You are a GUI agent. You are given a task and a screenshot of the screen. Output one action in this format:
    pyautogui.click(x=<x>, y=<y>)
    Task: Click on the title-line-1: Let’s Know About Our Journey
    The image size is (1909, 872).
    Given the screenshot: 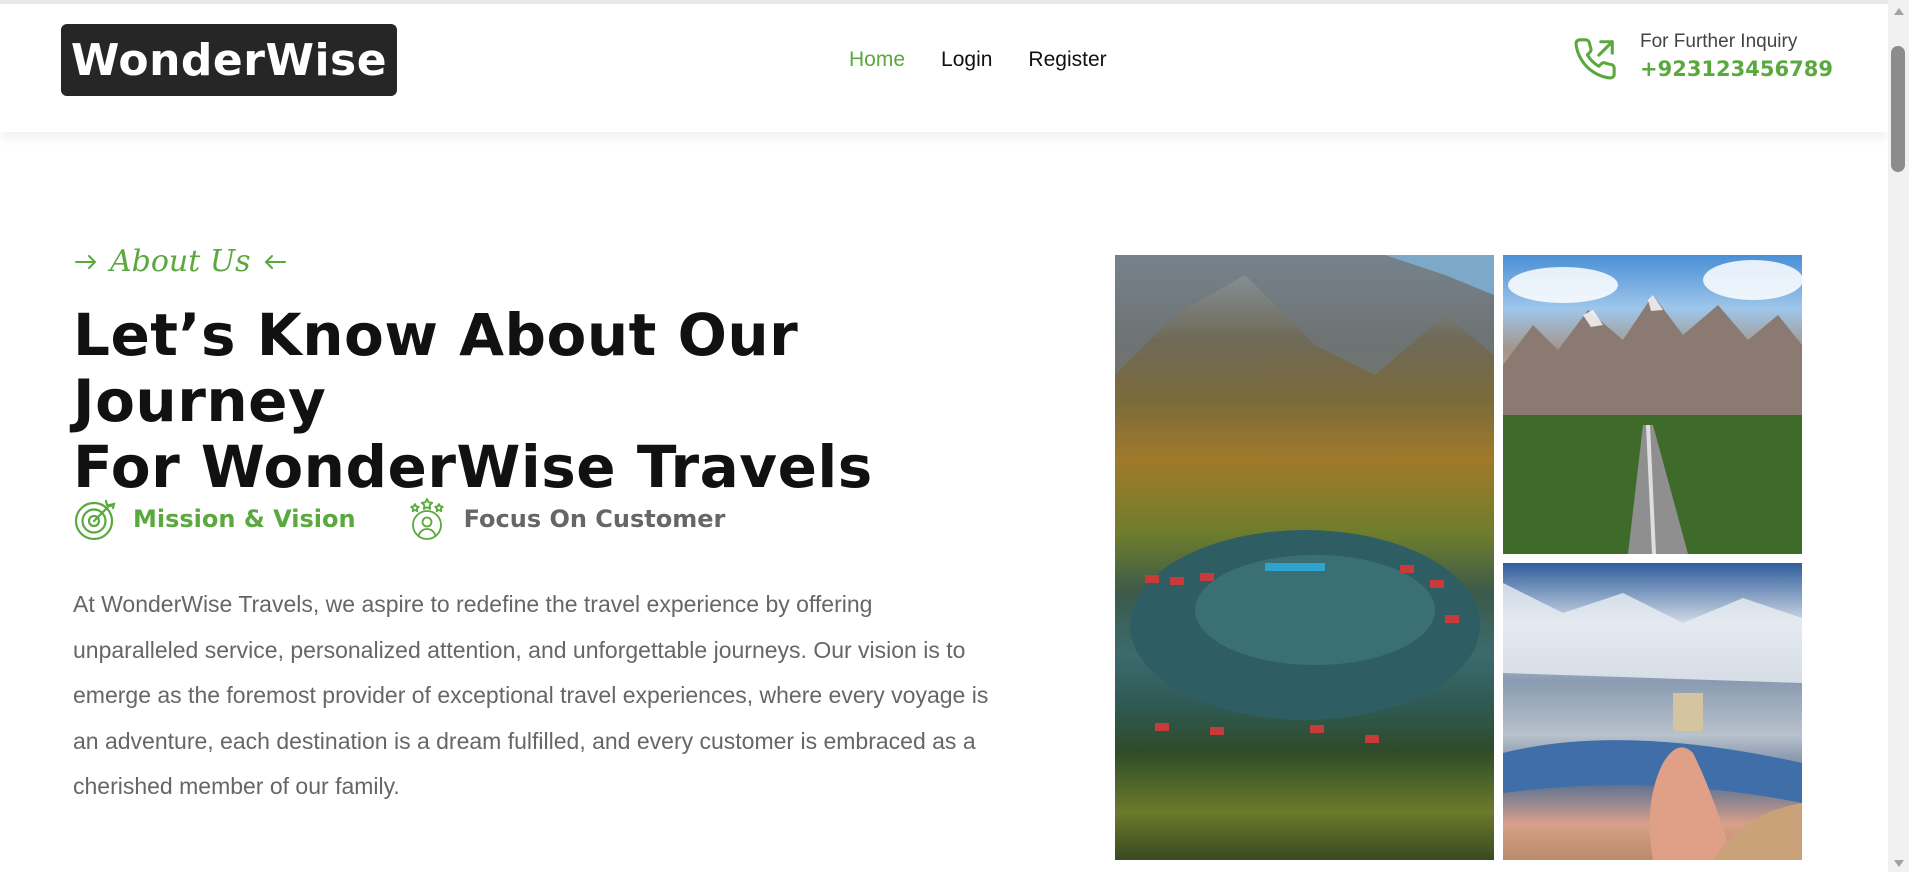 What is the action you would take?
    pyautogui.click(x=436, y=368)
    